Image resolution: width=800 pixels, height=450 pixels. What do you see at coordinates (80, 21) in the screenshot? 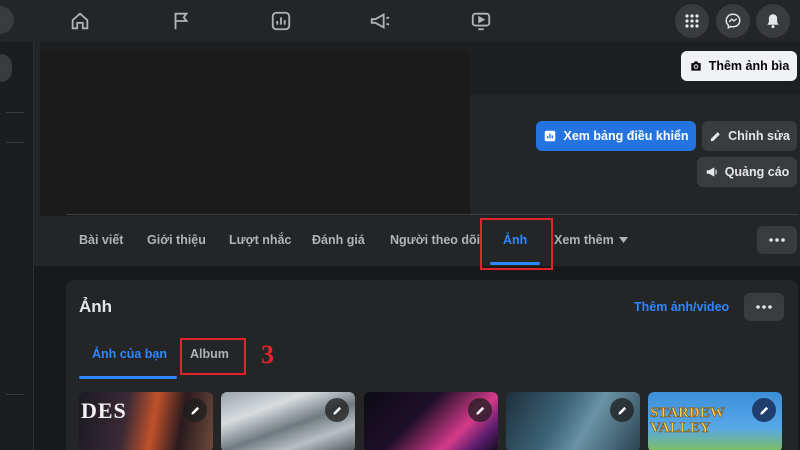
I see `home-icon` at bounding box center [80, 21].